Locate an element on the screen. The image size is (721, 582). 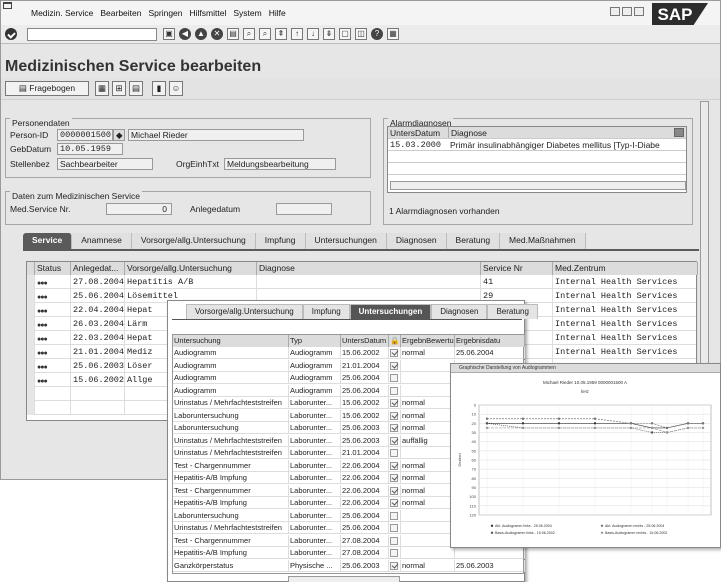
overlay-tab-vorsorge: Vorsorge/allg.Untersuchung is located at coordinates (244, 311).